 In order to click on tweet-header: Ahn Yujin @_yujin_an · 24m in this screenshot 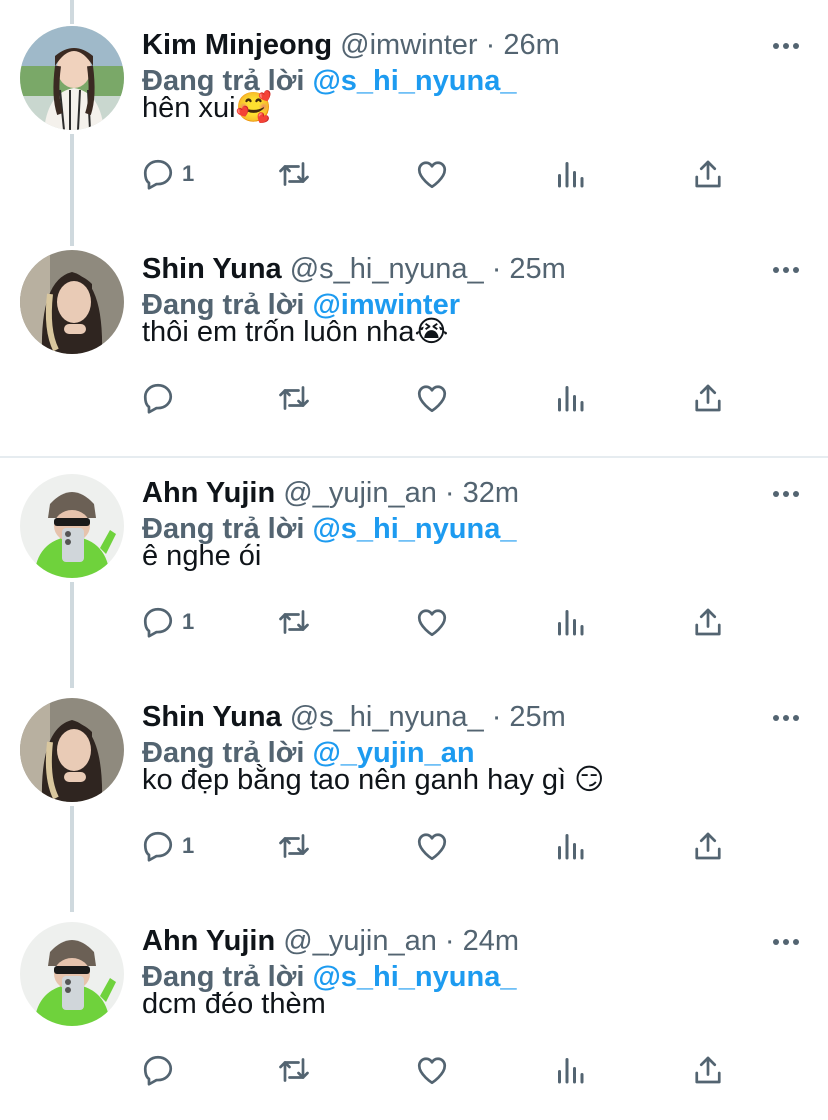, I will do `click(330, 941)`.